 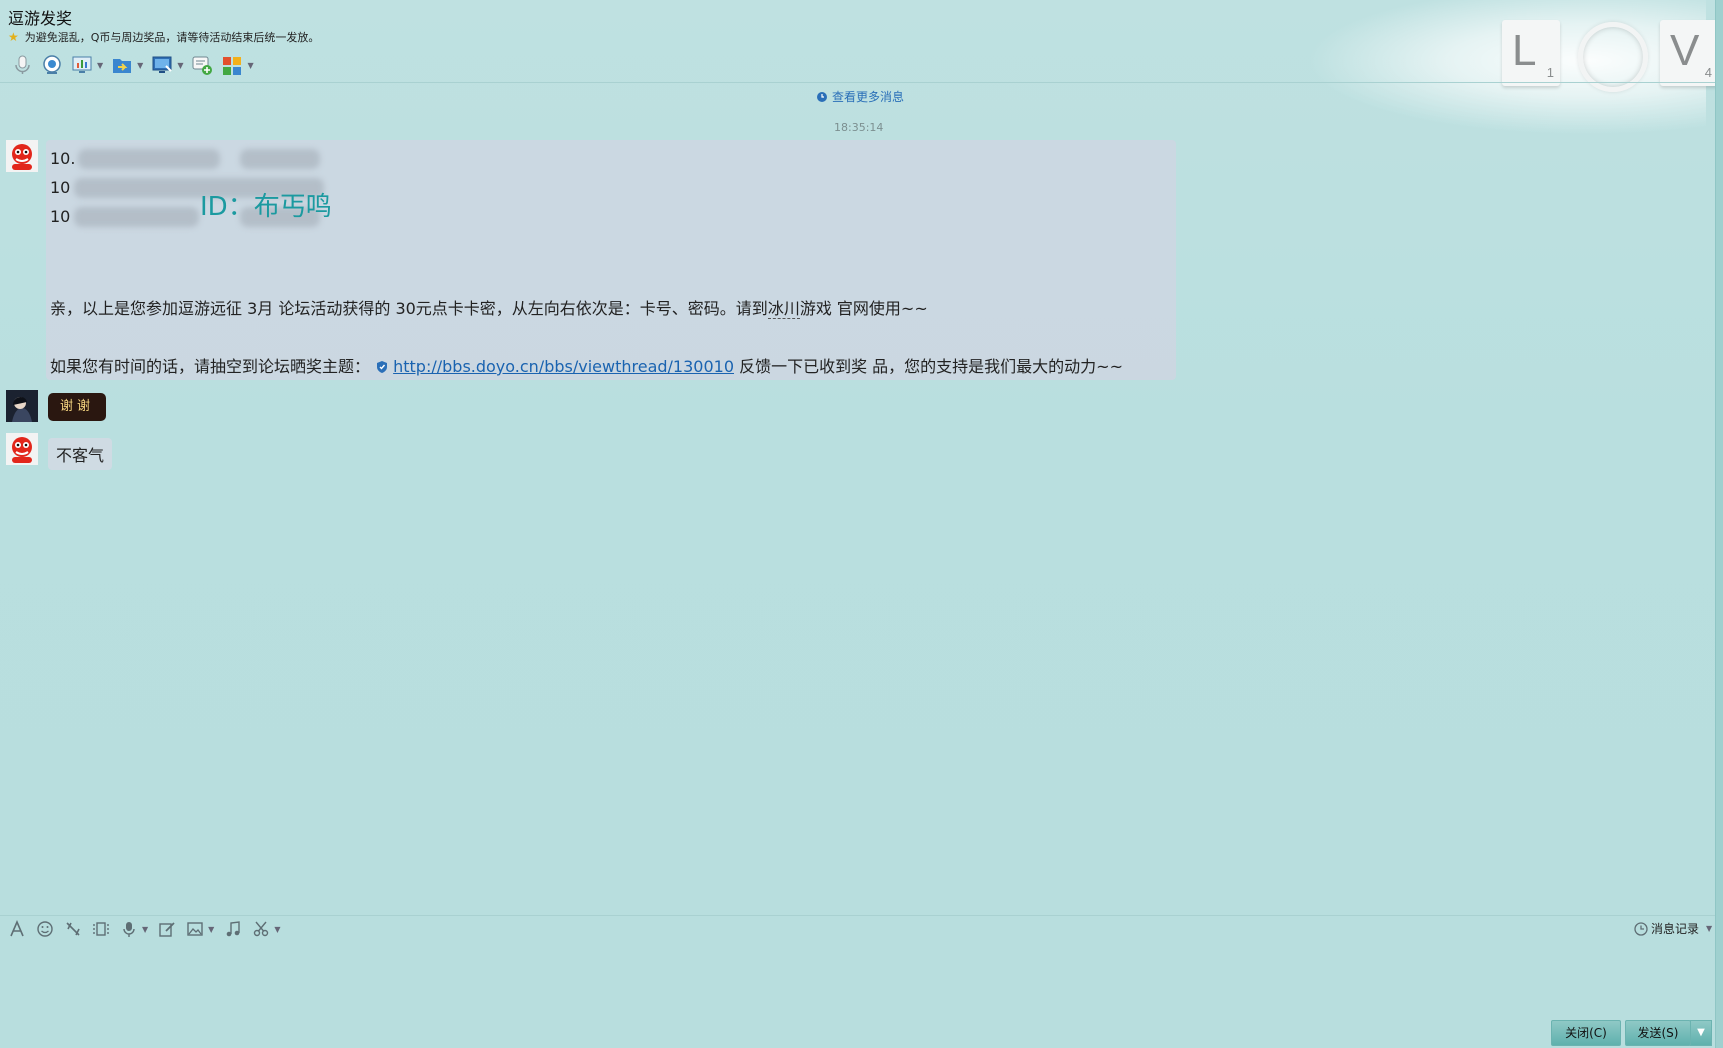 What do you see at coordinates (22, 406) in the screenshot?
I see `user-avatar` at bounding box center [22, 406].